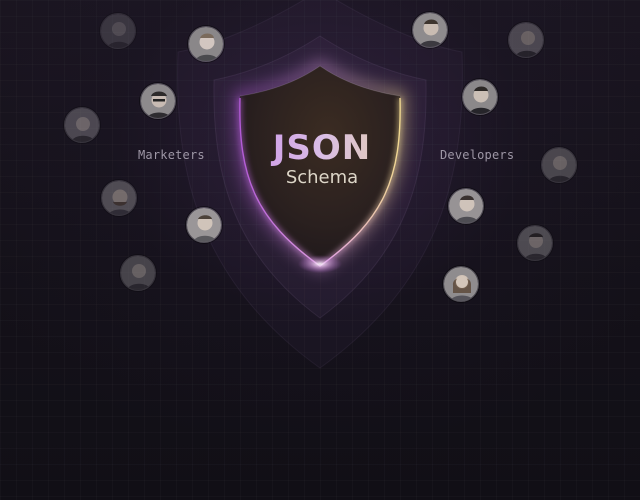 This screenshot has height=500, width=640. I want to click on shield-subtitle: Schema, so click(322, 177).